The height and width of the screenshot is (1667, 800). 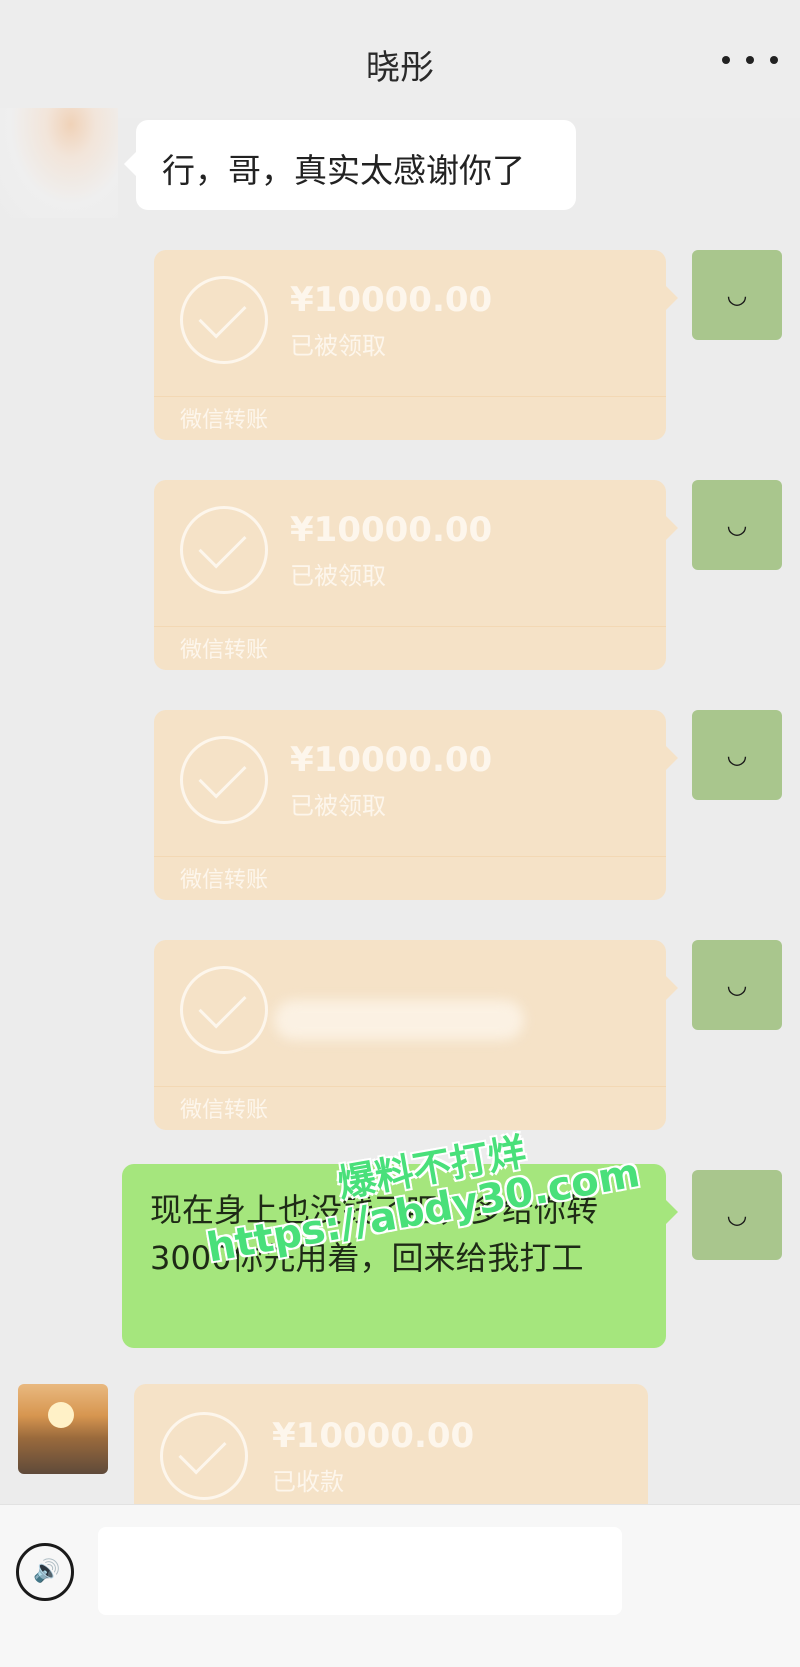 I want to click on outgoing-message-bubble: 现在身上也没钱了吧，多给你转3000你先用着，回来给我打工, so click(x=400, y=1256).